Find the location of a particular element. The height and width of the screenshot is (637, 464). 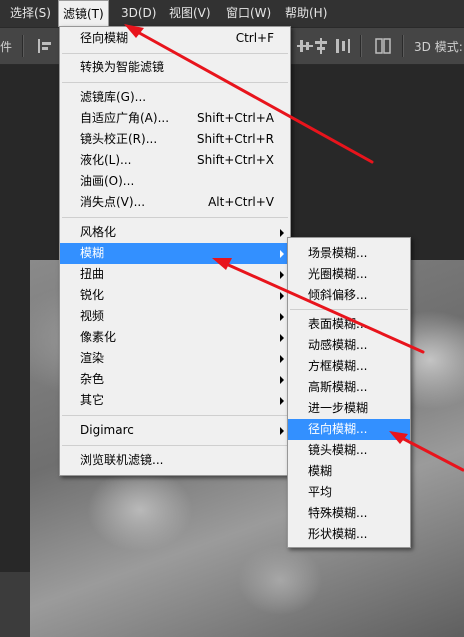

menu-item-label: 模糊 is located at coordinates (92, 253).